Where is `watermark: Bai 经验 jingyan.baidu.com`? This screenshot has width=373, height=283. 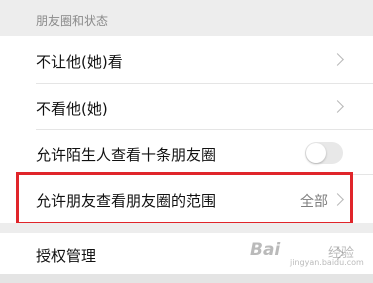 watermark: Bai 经验 jingyan.baidu.com is located at coordinates (299, 253).